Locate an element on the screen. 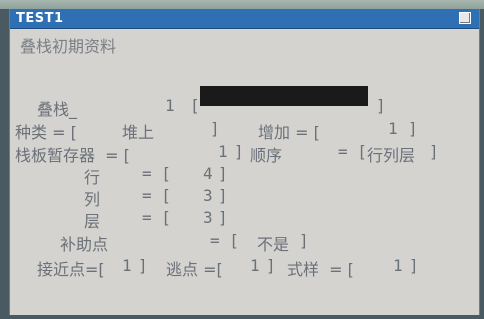 This screenshot has height=319, width=484. type-label: 种类 = [ is located at coordinates (46, 132).